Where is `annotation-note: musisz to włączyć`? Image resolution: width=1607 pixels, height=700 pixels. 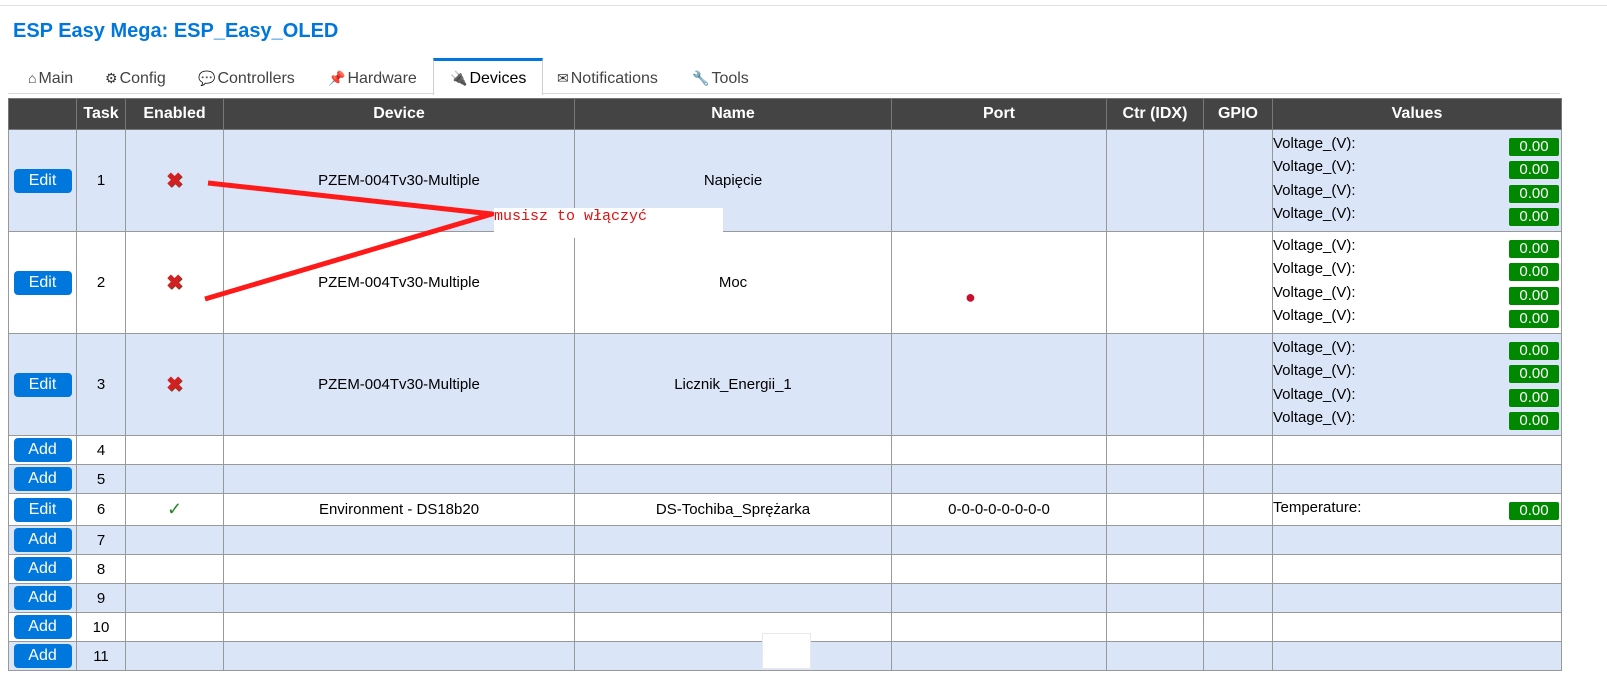 annotation-note: musisz to włączyć is located at coordinates (608, 223).